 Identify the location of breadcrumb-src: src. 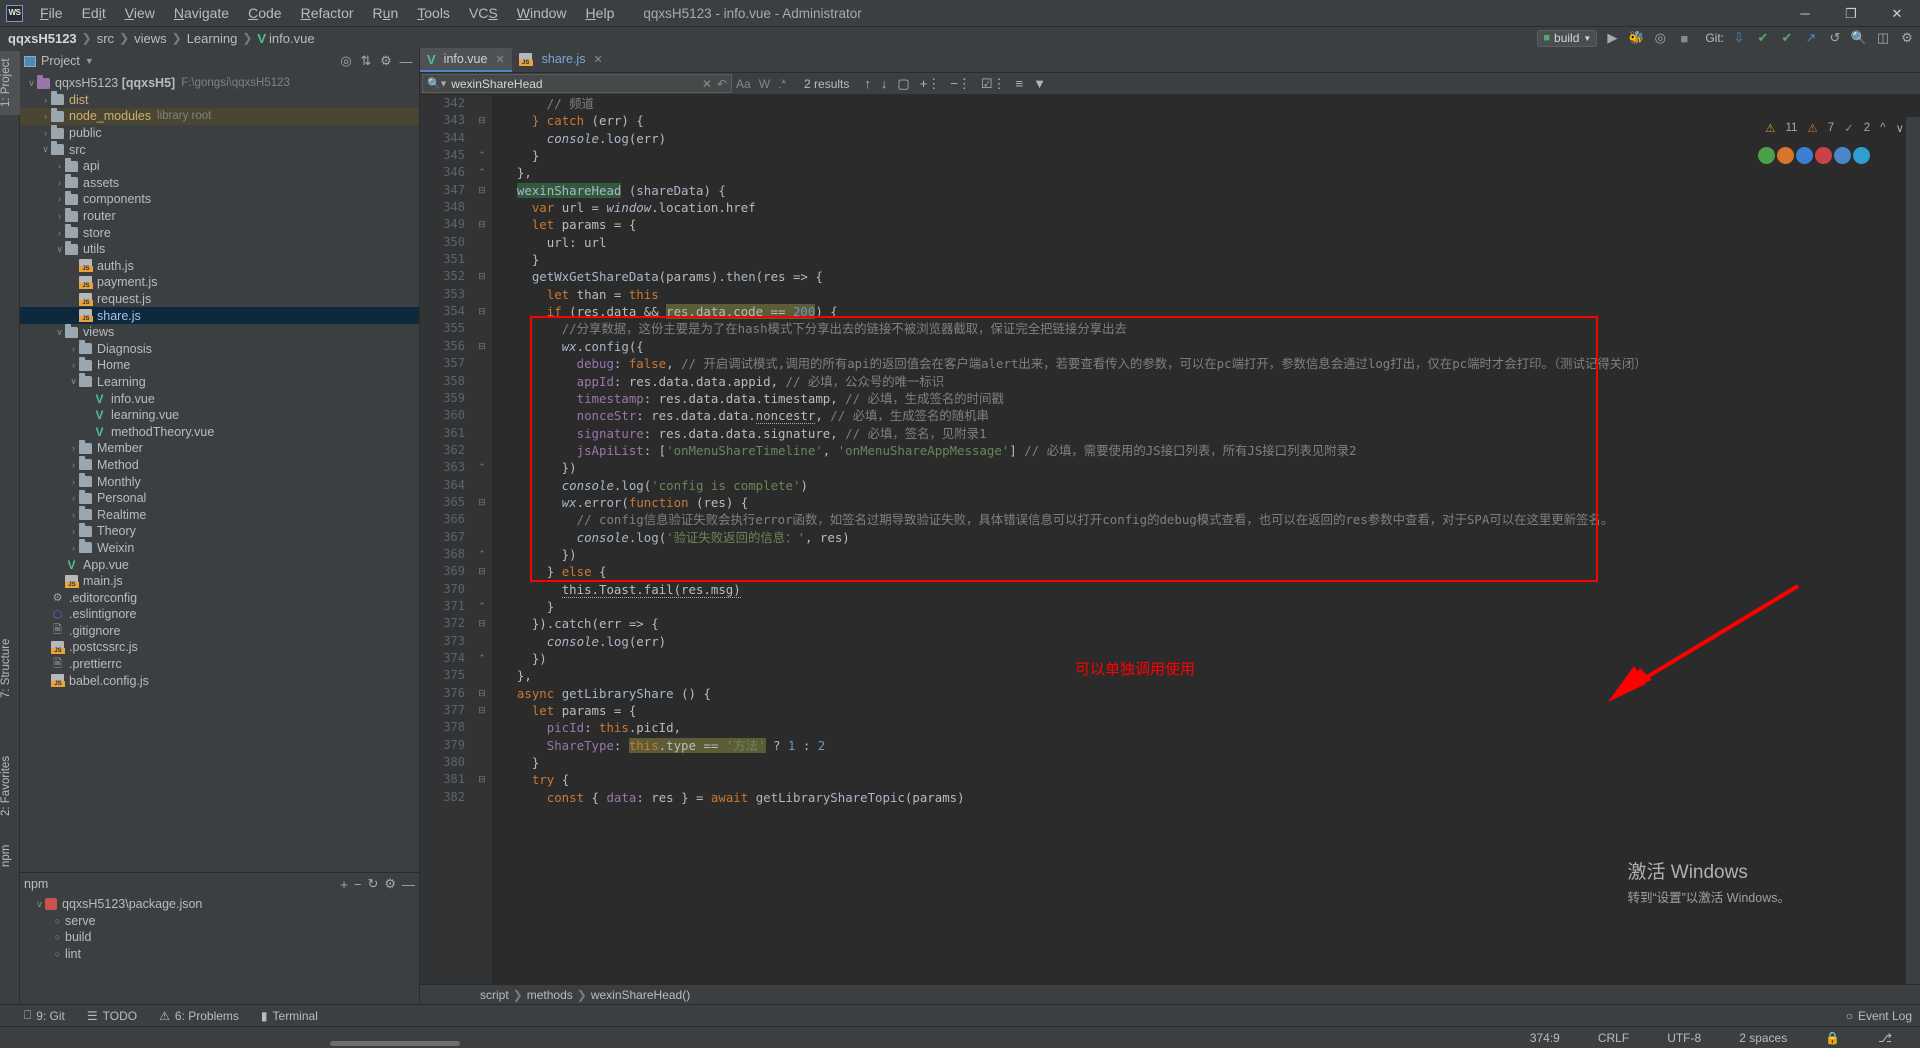
(105, 38).